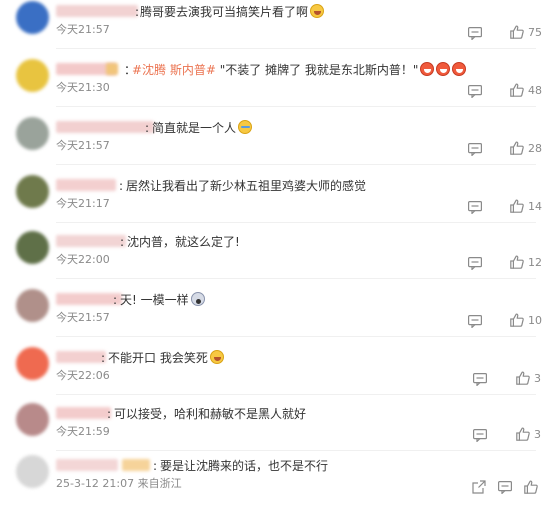 The width and height of the screenshot is (550, 510). What do you see at coordinates (275, 482) in the screenshot?
I see `comment-item: : 要是让沈腾来的话，也不是不行 25-3-12 21:07 来自浙江` at bounding box center [275, 482].